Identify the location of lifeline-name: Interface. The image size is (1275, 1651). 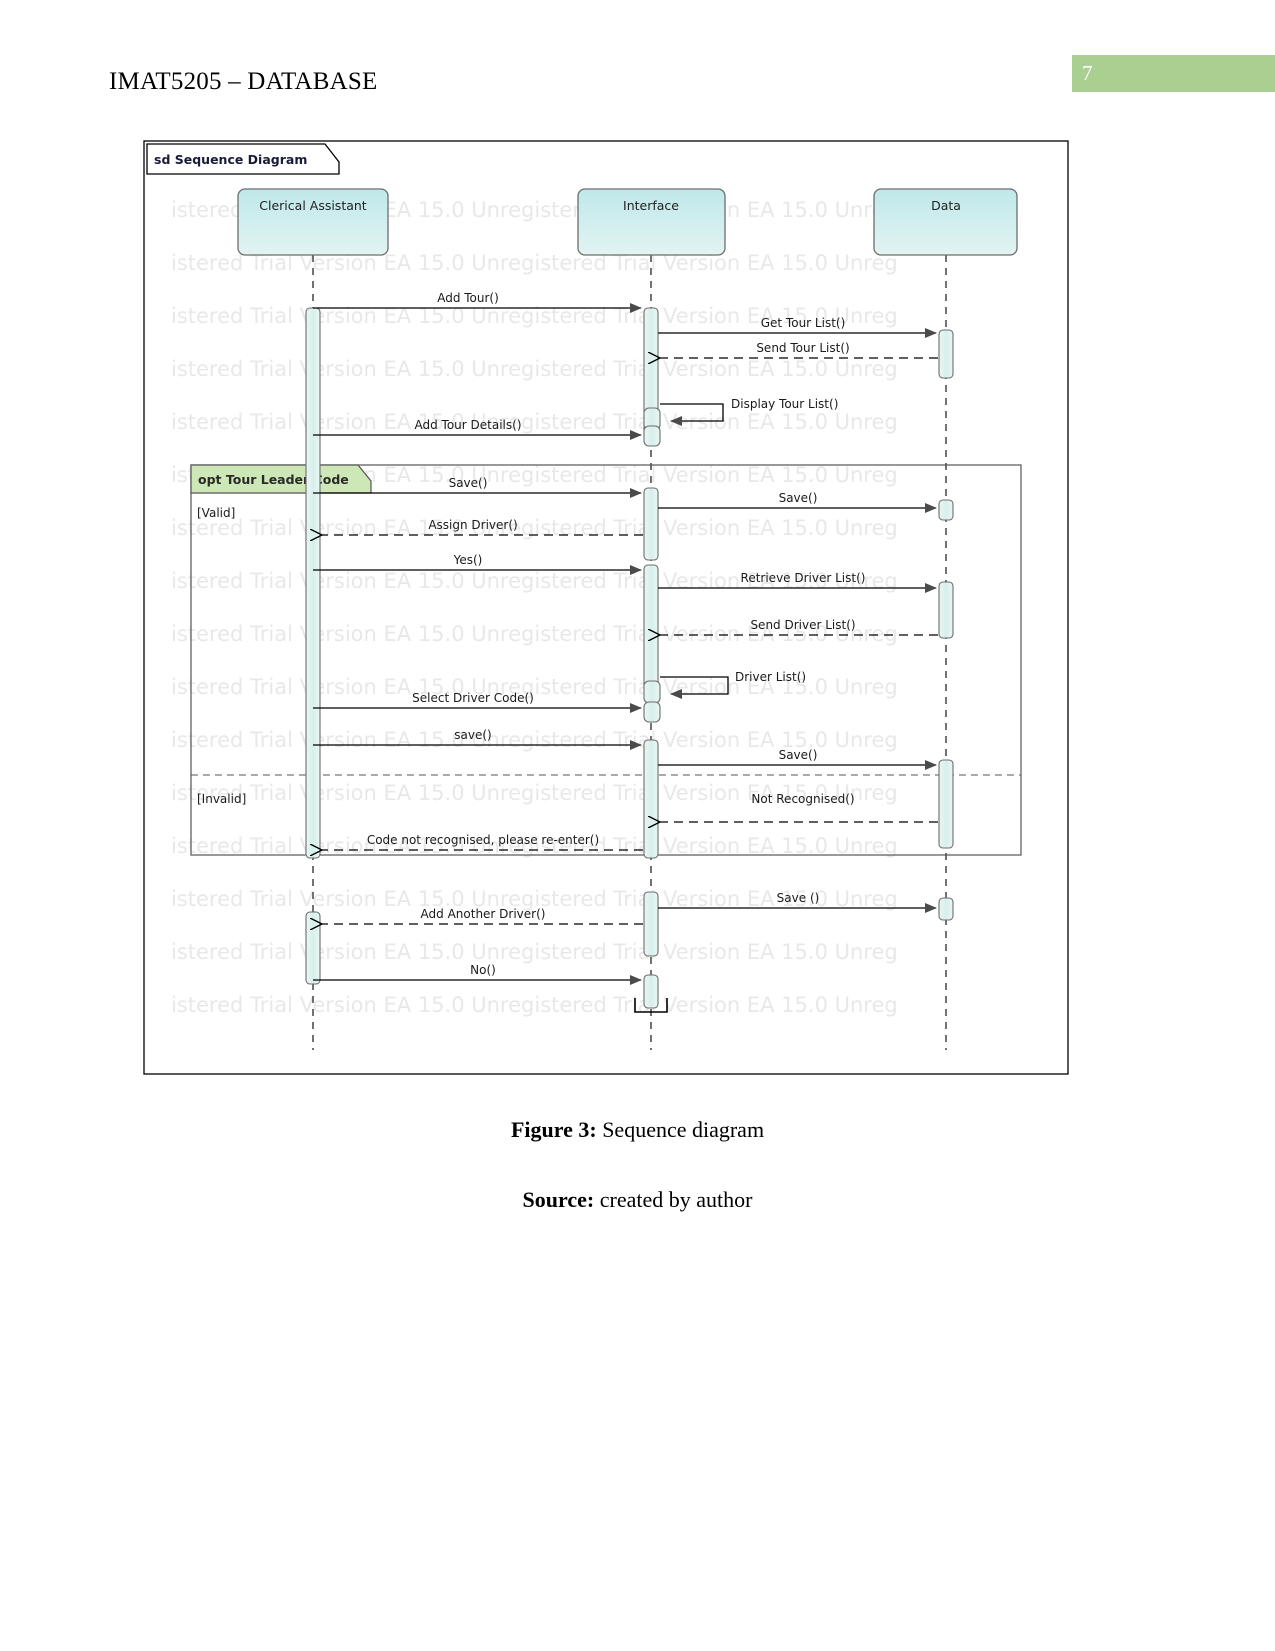
(651, 205).